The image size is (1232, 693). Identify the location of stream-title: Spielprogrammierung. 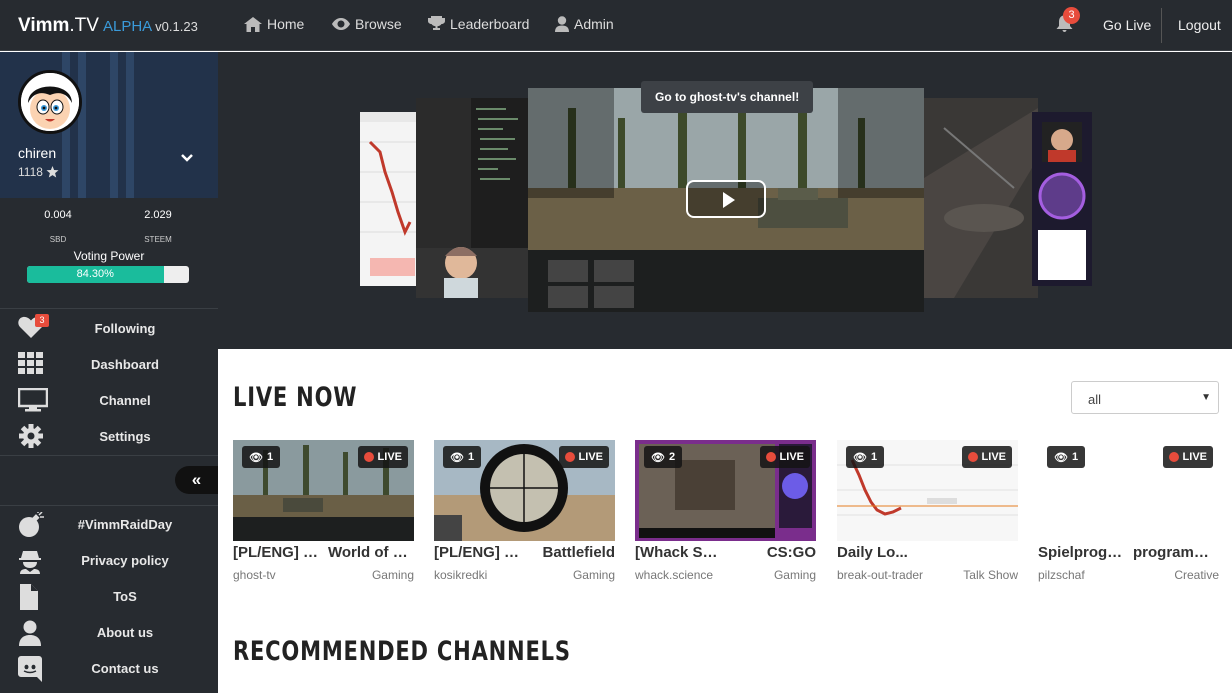
(1080, 552).